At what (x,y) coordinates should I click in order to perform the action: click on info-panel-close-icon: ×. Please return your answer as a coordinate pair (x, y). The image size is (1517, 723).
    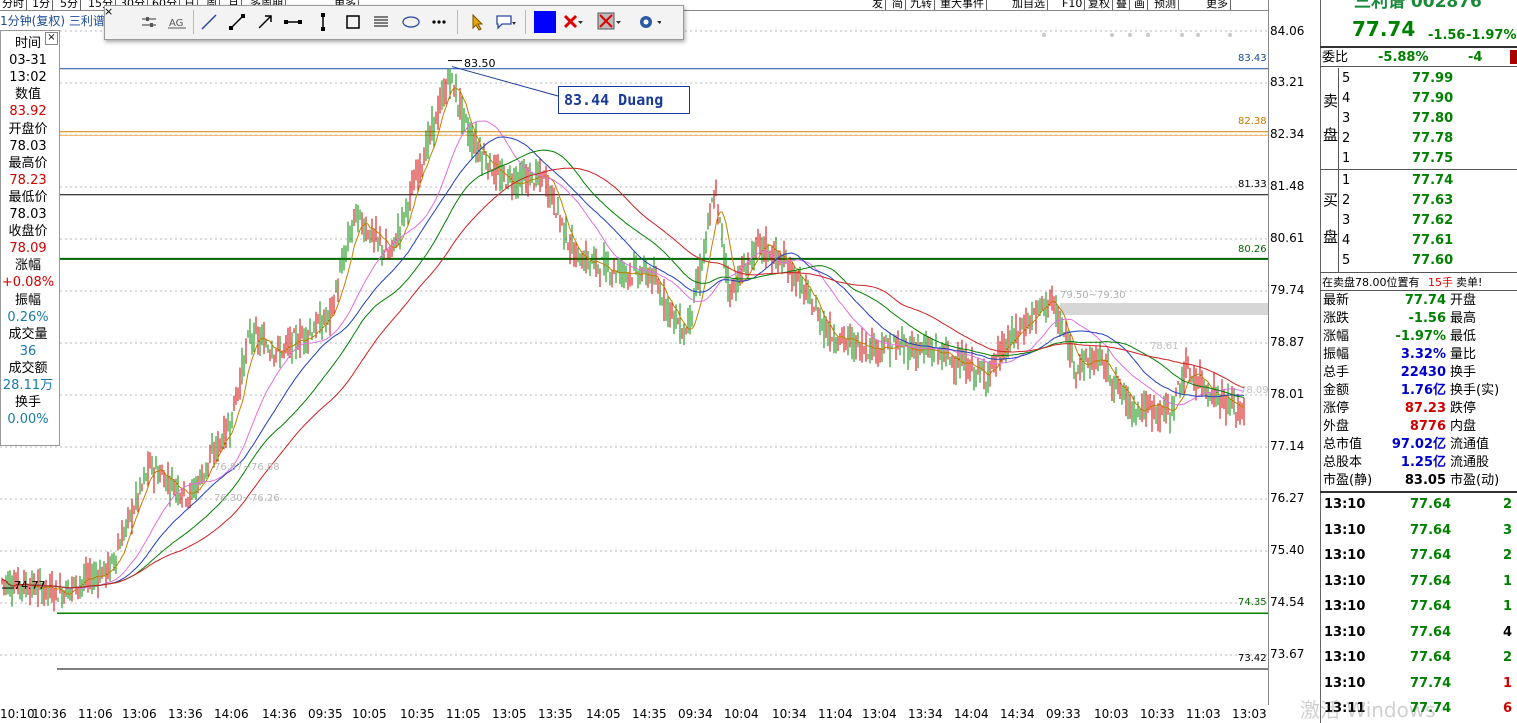
    Looking at the image, I should click on (51, 38).